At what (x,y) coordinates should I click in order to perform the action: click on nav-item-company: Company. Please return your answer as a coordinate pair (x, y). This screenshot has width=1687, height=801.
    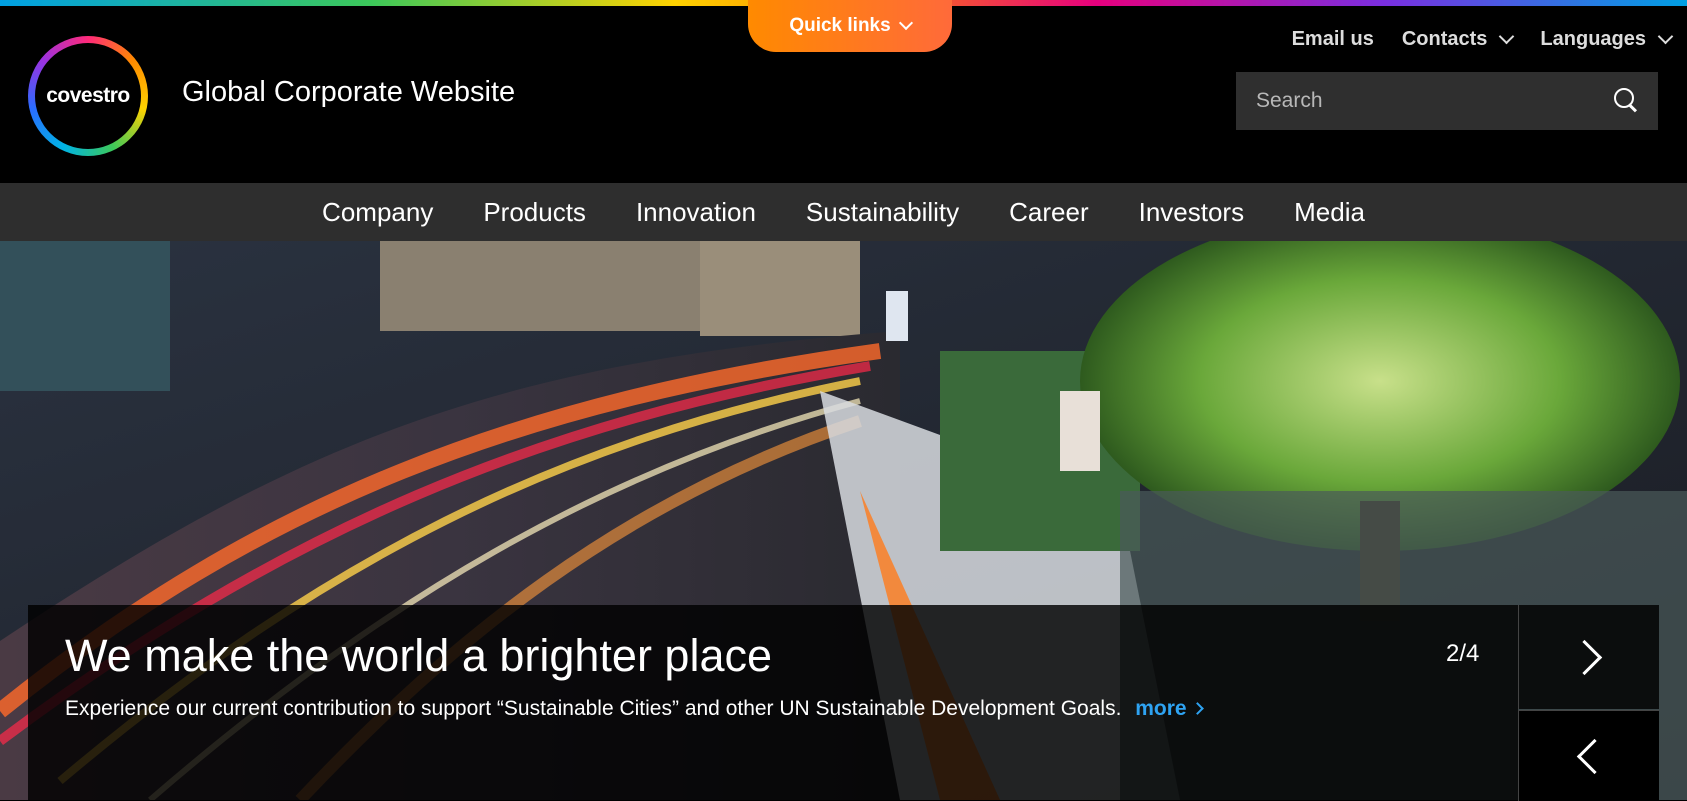
    Looking at the image, I should click on (377, 212).